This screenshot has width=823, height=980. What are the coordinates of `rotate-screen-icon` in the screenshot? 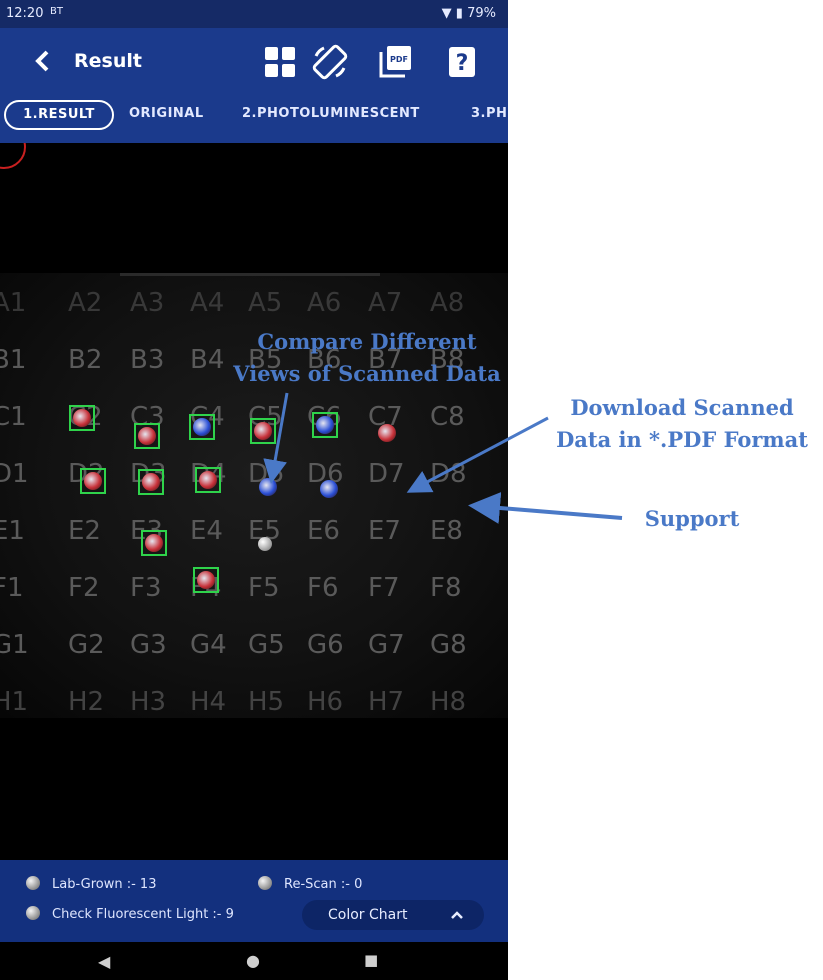 It's located at (330, 62).